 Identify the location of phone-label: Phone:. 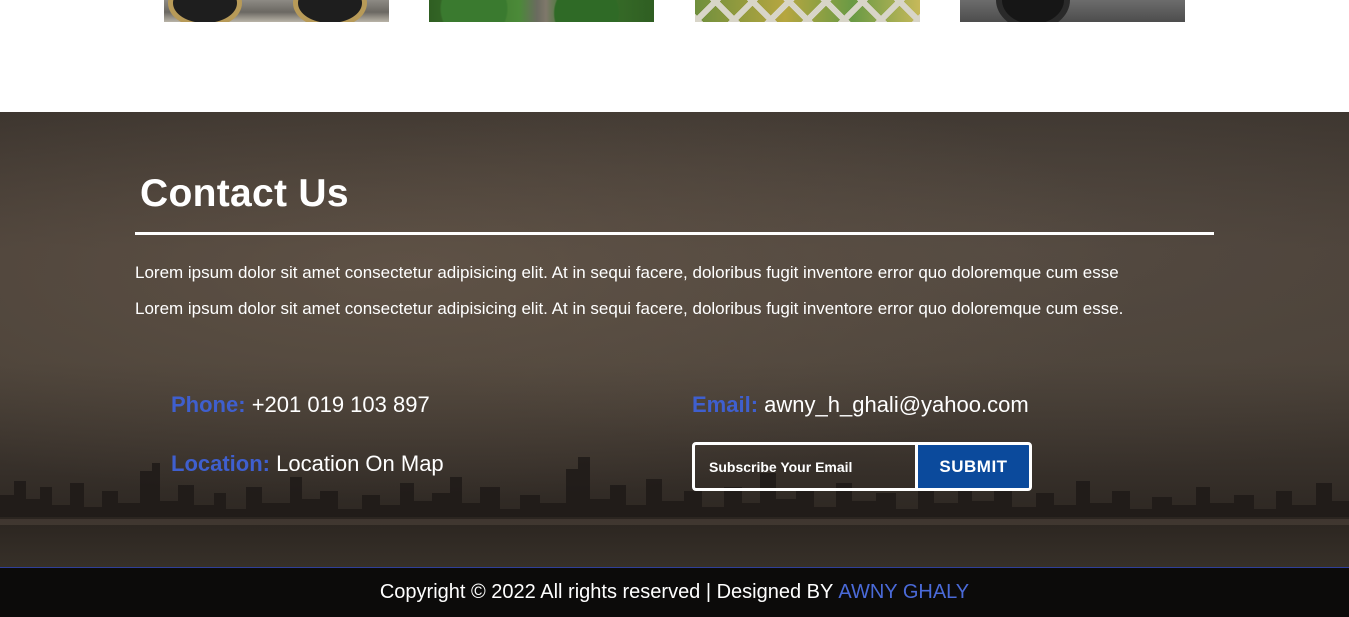
(208, 404).